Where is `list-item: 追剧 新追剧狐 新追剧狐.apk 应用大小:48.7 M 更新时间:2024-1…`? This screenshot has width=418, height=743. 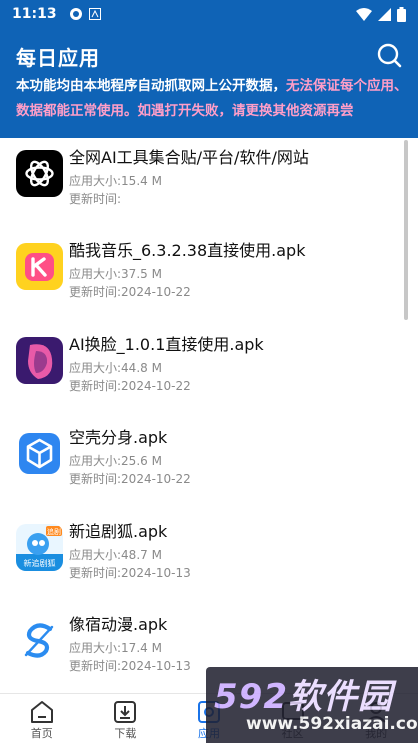
list-item: 追剧 新追剧狐 新追剧狐.apk 应用大小:48.7 M 更新时间:2024-1… is located at coordinates (200, 559).